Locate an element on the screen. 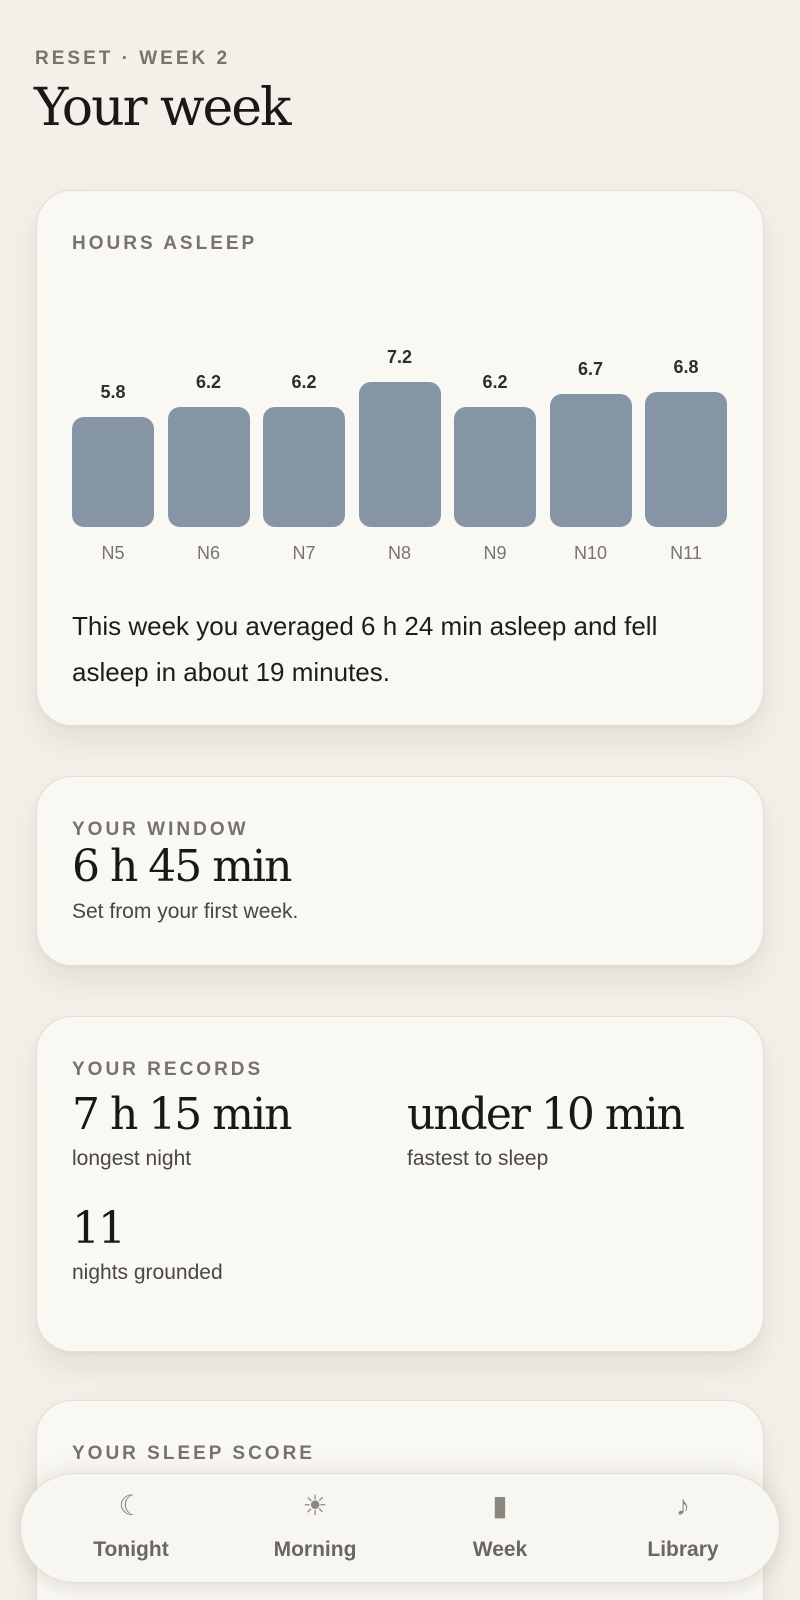 The image size is (800, 1600). record-longest-night-value: 7 h 15 min is located at coordinates (182, 1114).